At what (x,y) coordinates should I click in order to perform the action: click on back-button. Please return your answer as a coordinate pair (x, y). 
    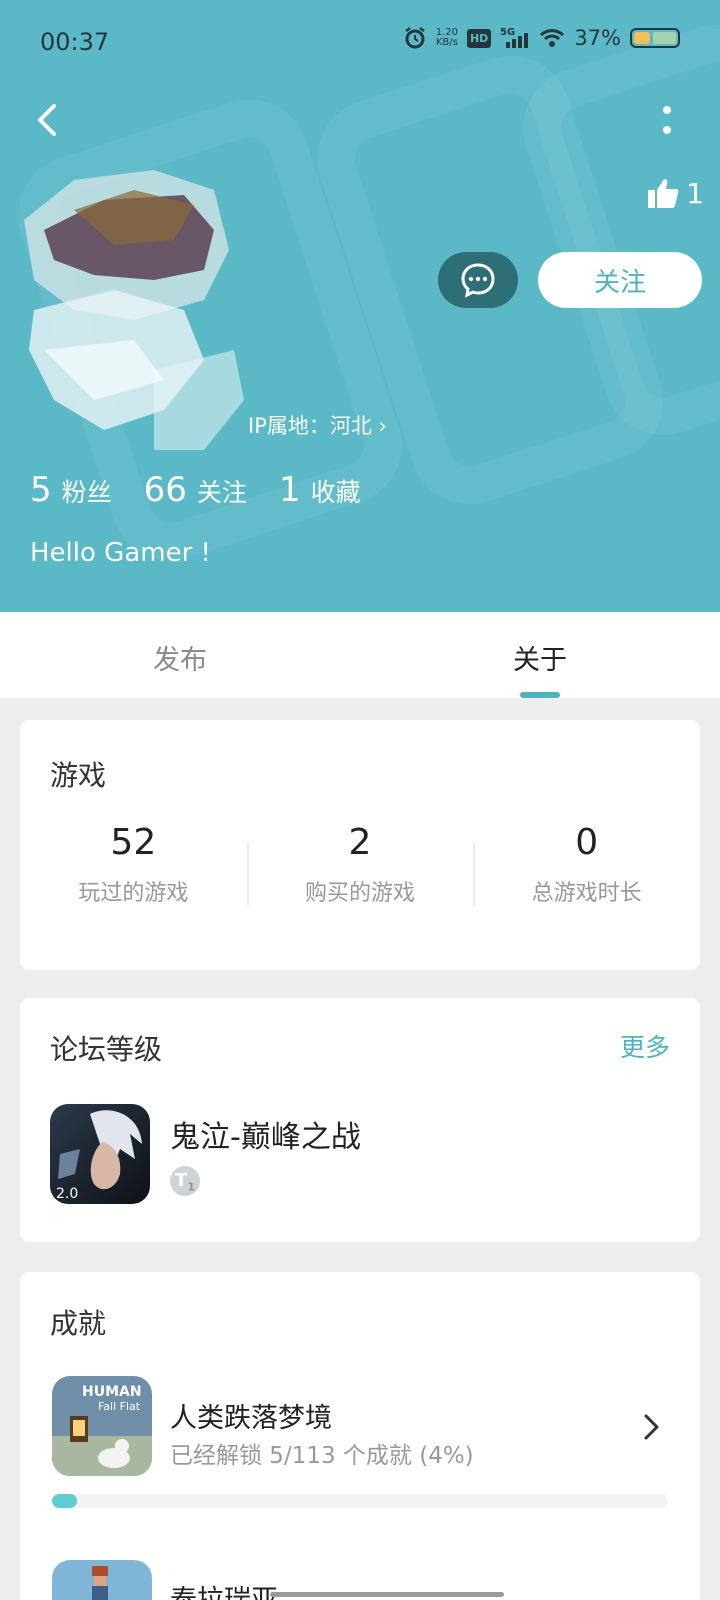
    Looking at the image, I should click on (50, 120).